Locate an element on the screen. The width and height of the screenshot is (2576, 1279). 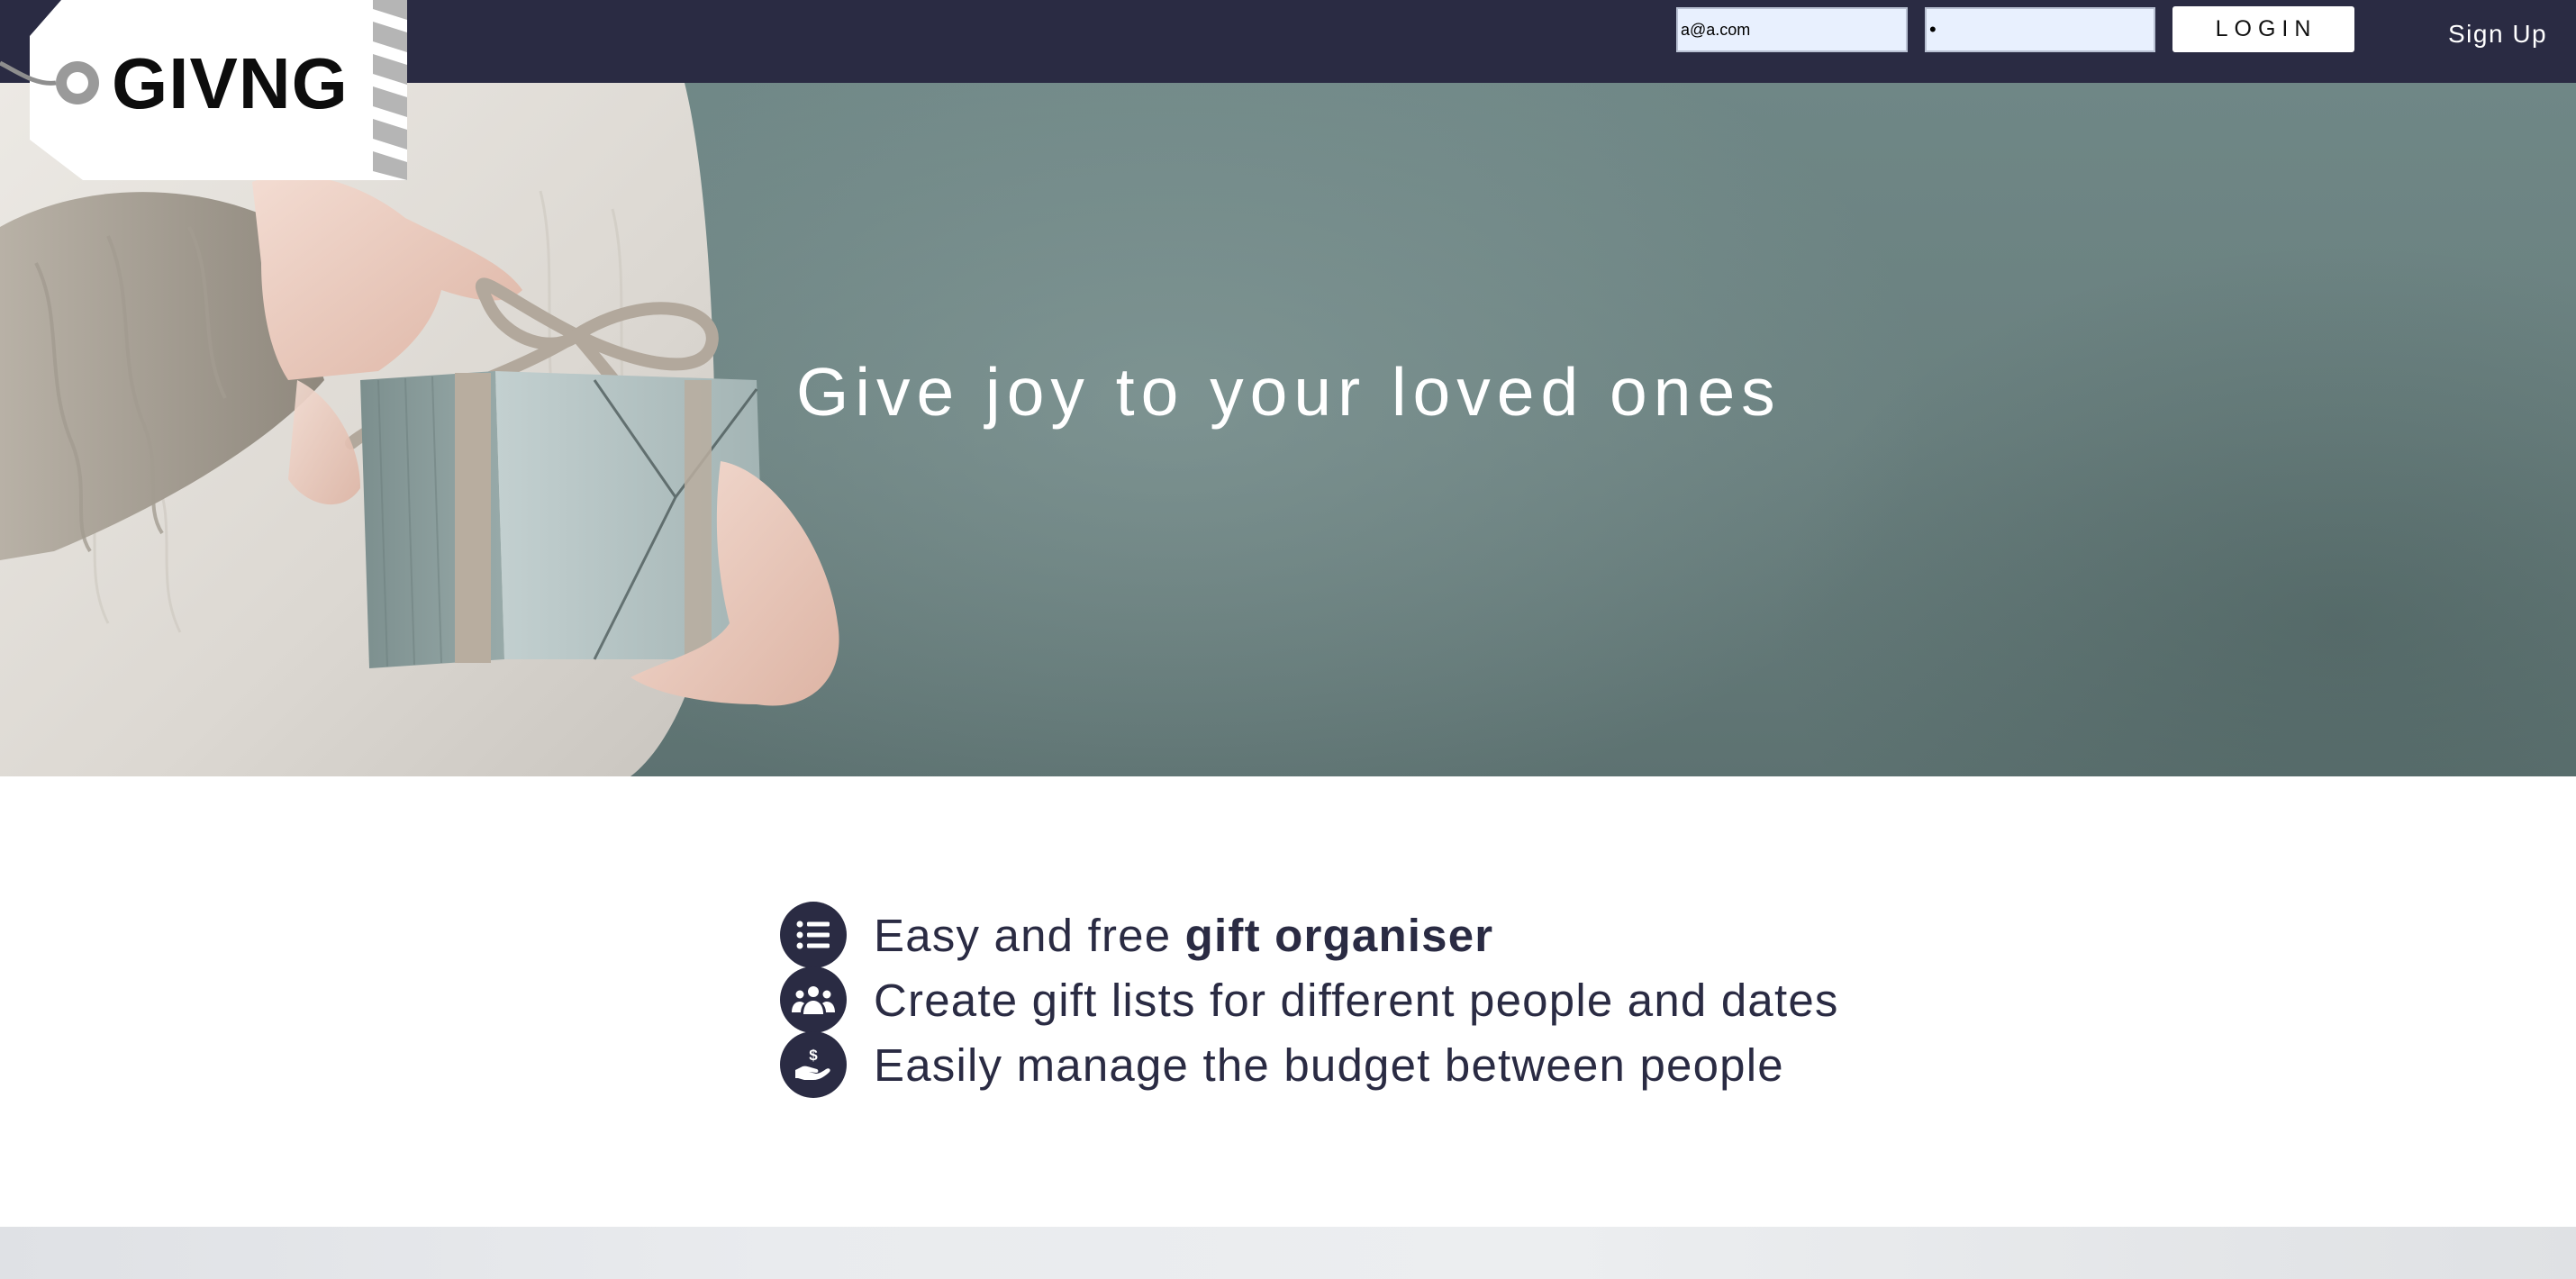
people-group-icon is located at coordinates (813, 999).